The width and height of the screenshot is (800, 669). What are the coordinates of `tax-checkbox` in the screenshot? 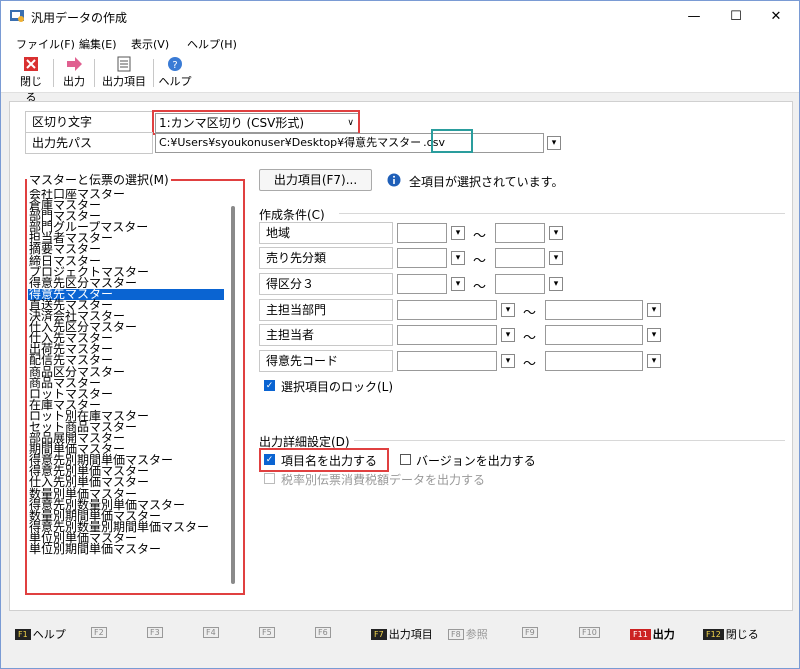 It's located at (269, 478).